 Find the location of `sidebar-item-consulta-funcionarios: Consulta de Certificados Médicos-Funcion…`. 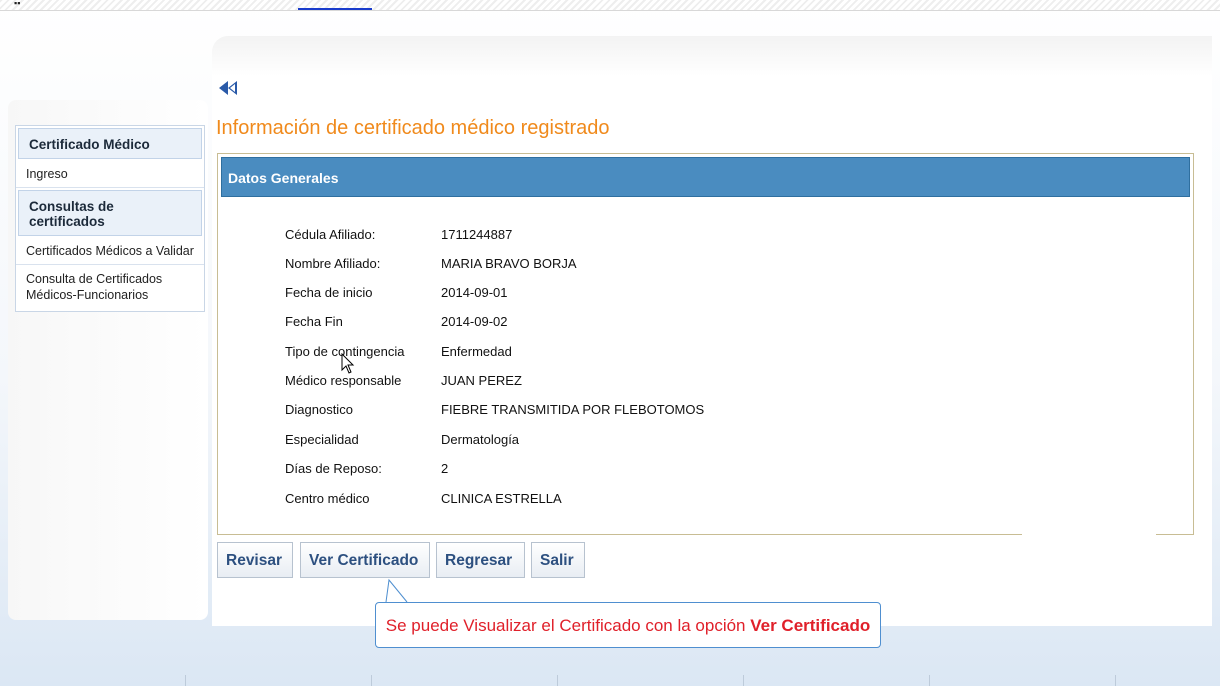

sidebar-item-consulta-funcionarios: Consulta de Certificados Médicos-Funcion… is located at coordinates (110, 288).